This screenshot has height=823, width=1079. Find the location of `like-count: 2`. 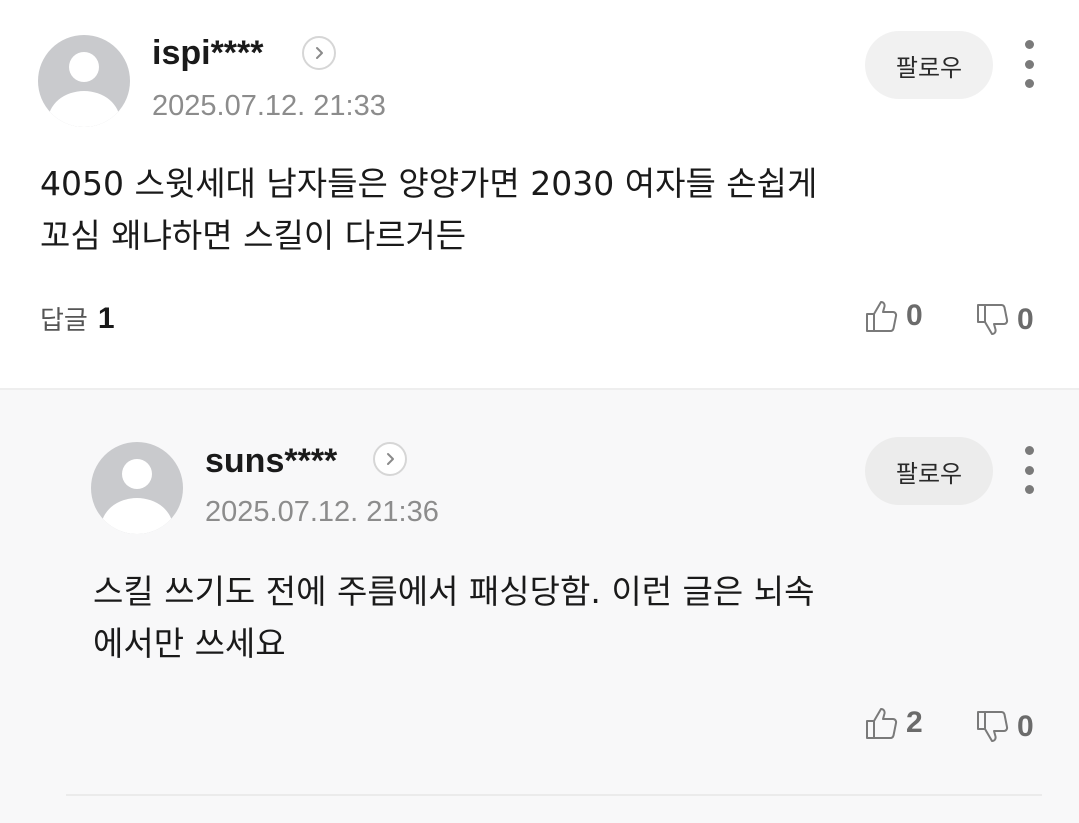

like-count: 2 is located at coordinates (914, 722).